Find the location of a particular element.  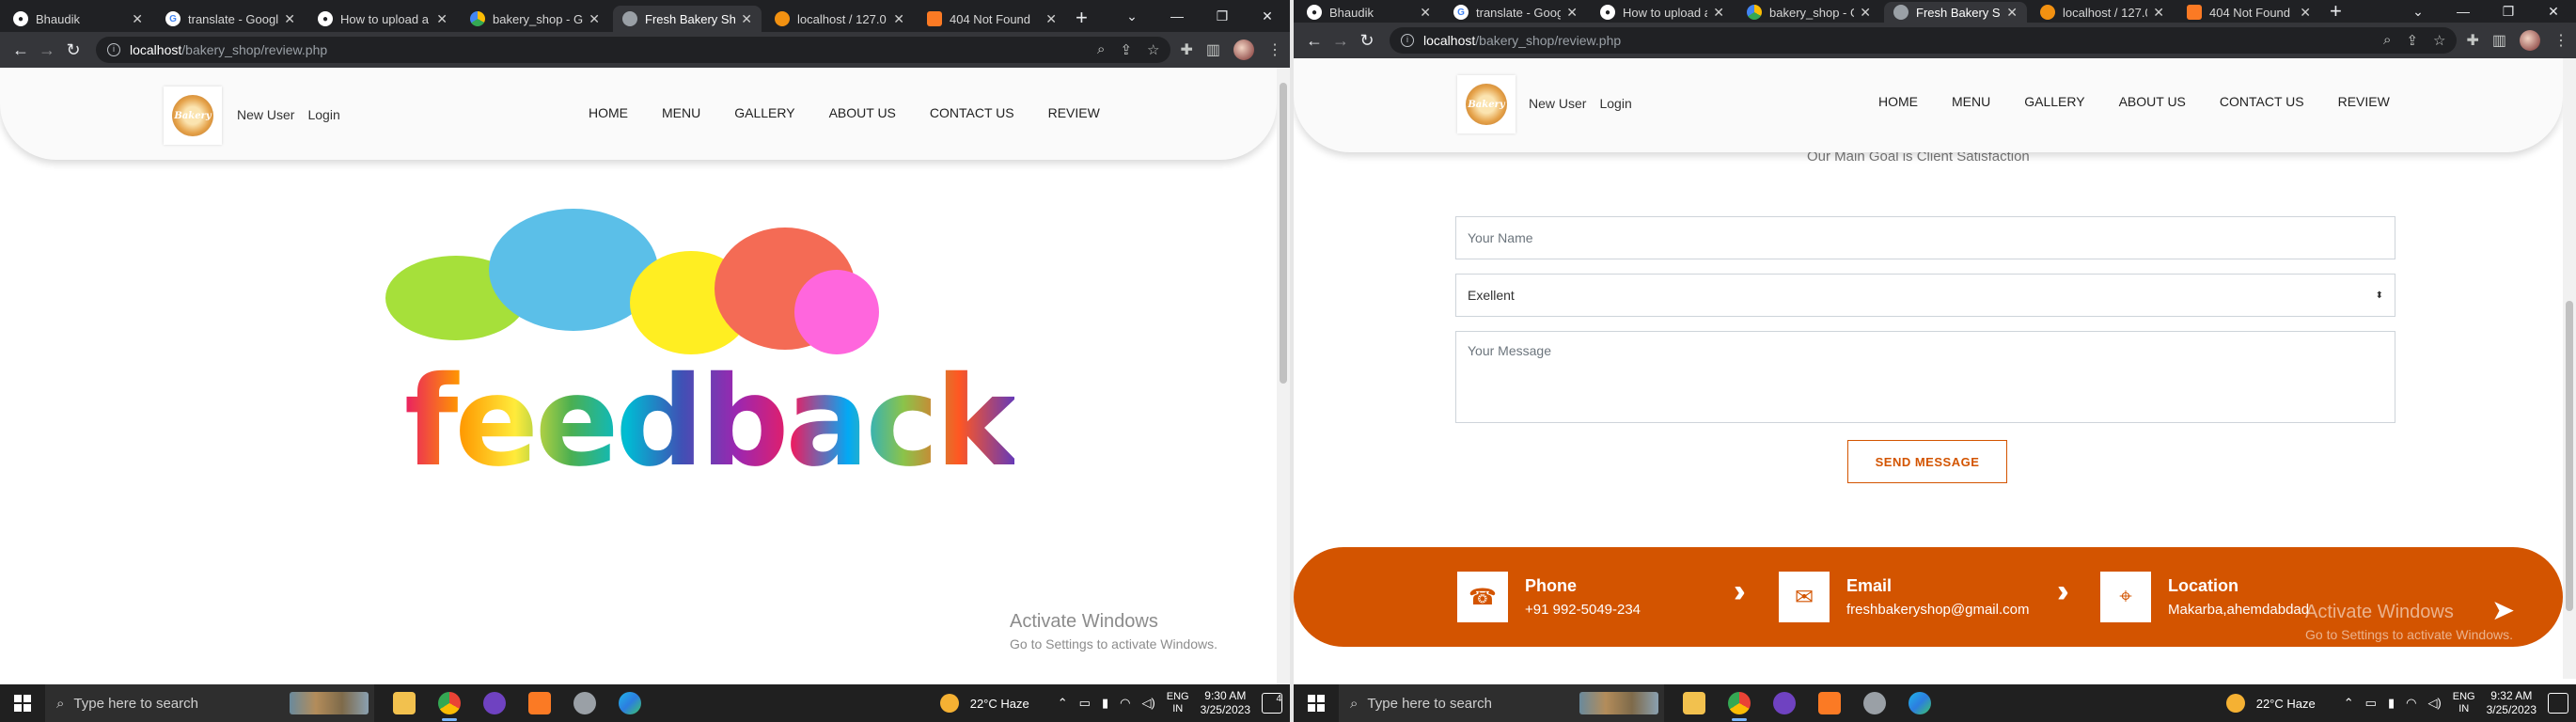

tab-phpmyadmin: localhost / 127.0 ✕ is located at coordinates (2102, 12).